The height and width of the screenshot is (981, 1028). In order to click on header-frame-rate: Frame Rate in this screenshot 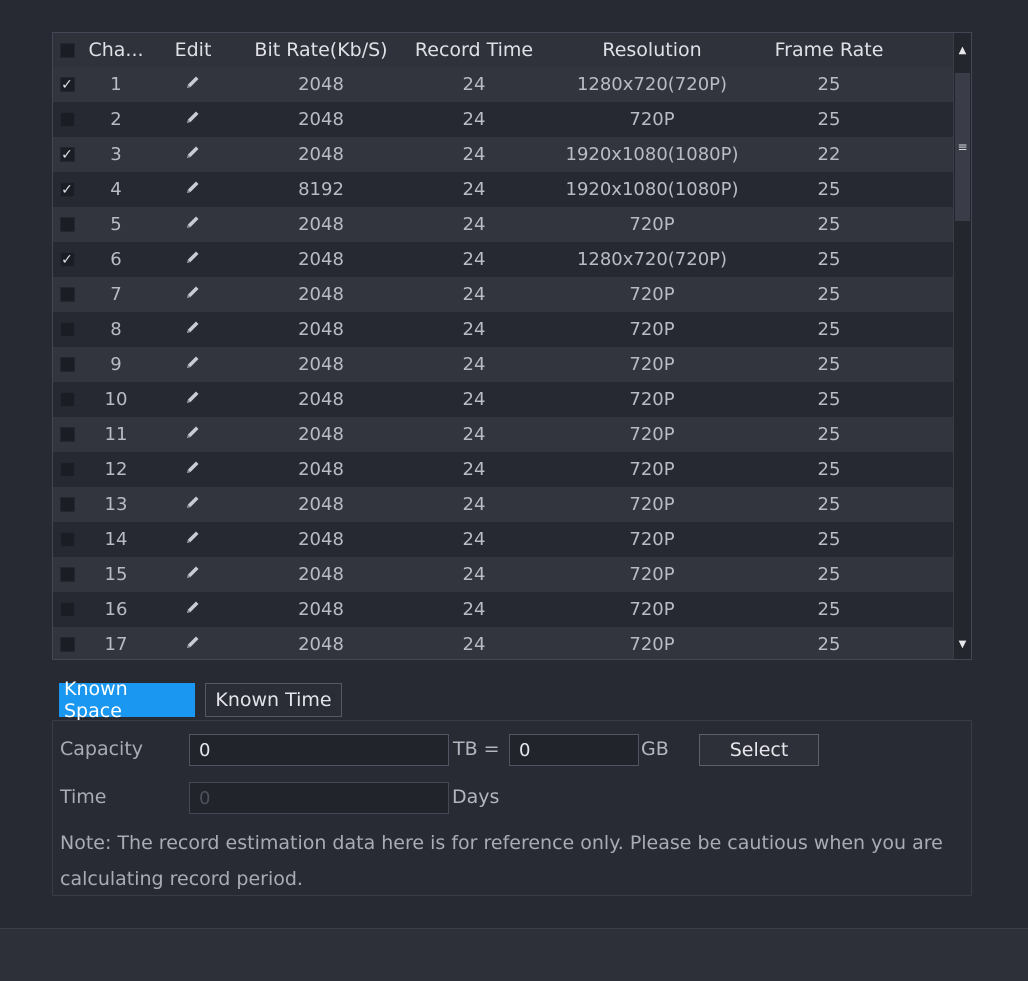, I will do `click(829, 50)`.